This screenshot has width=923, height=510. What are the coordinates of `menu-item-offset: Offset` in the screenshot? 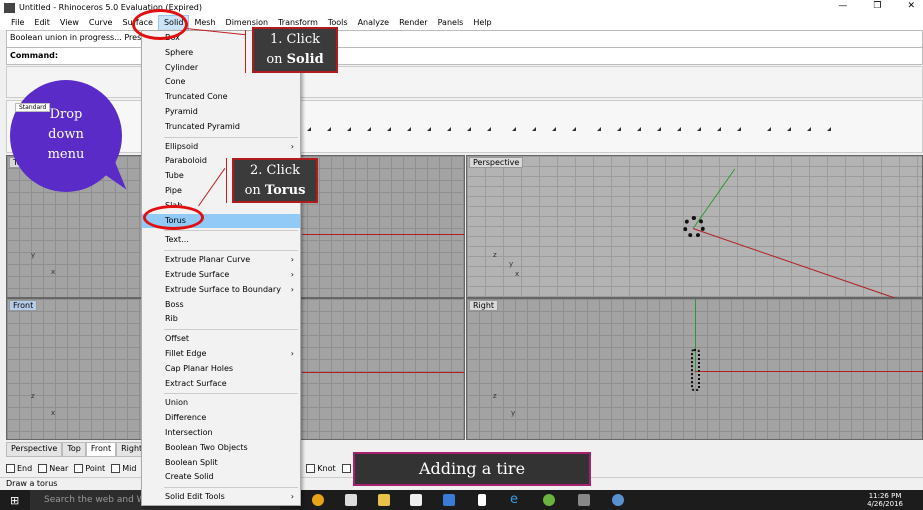 It's located at (221, 339).